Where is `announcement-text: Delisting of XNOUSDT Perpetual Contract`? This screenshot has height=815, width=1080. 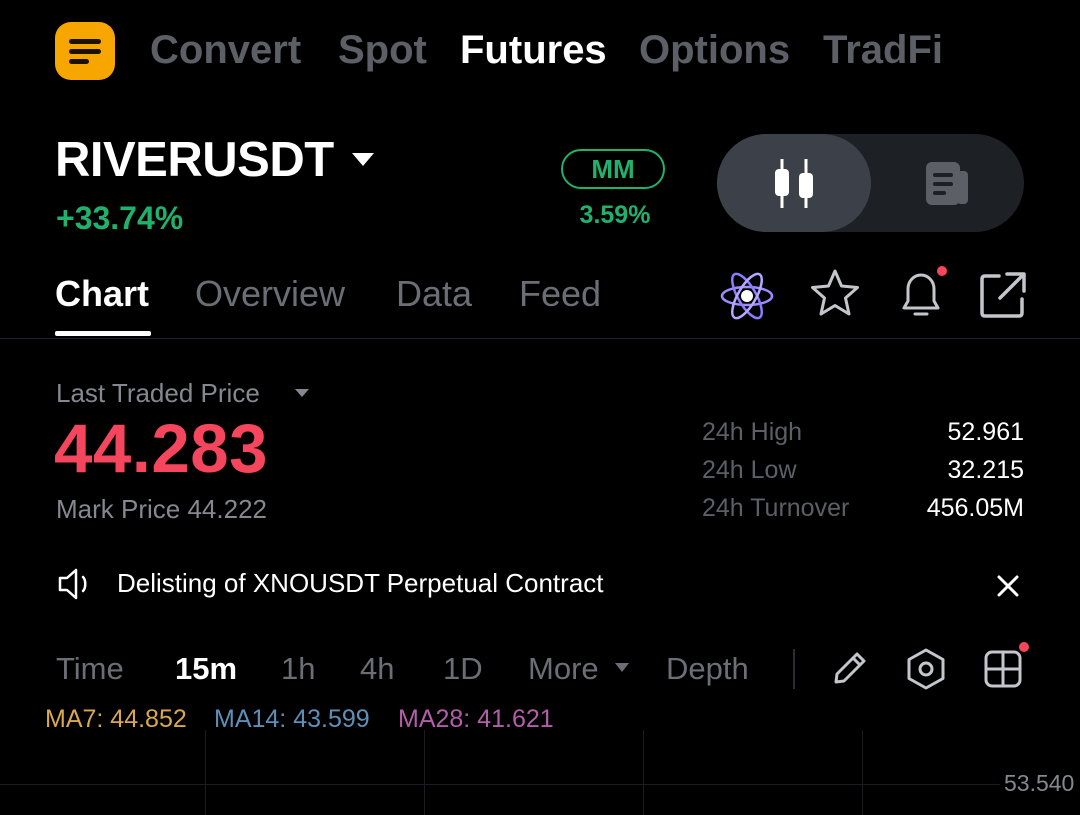 announcement-text: Delisting of XNOUSDT Perpetual Contract is located at coordinates (360, 583).